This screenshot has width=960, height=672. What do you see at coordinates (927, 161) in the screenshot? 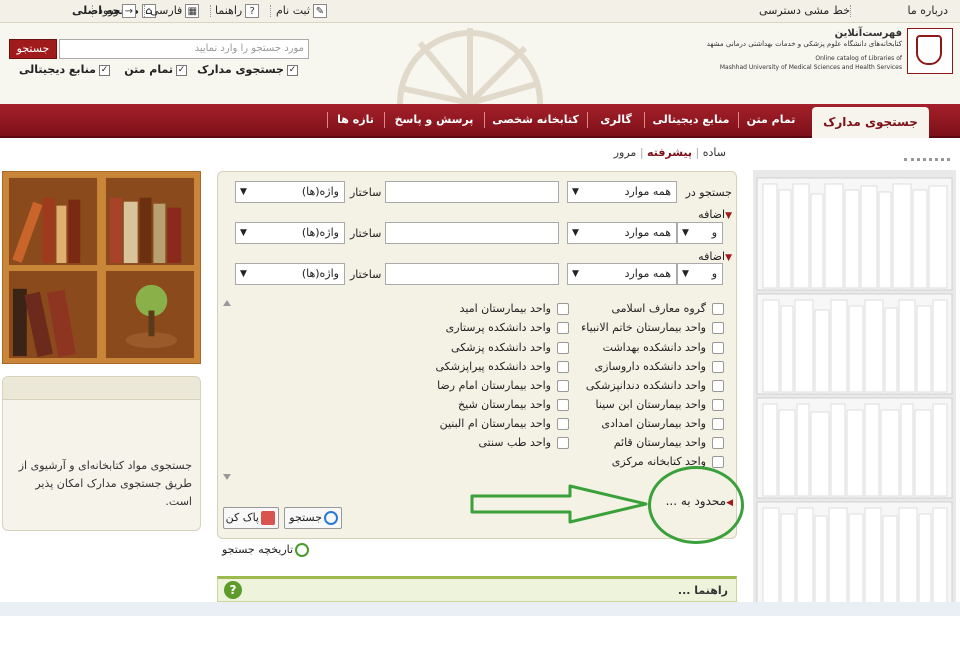
I see `dots-decoration` at bounding box center [927, 161].